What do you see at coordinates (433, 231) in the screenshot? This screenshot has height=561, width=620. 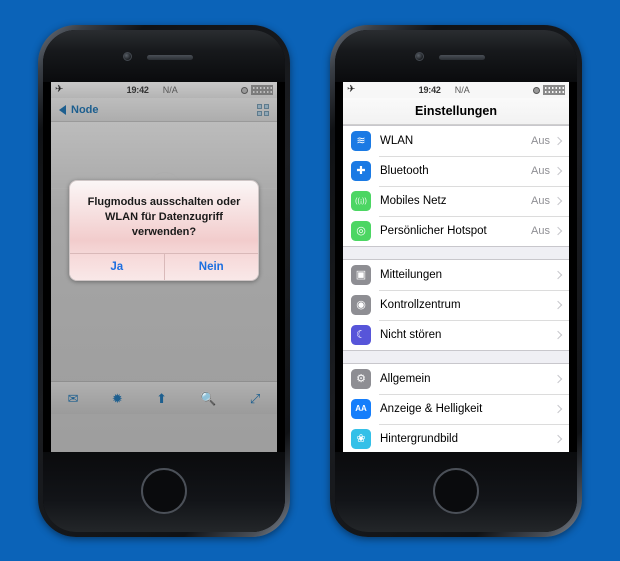 I see `settings-row-label: Persönlicher Hotspot` at bounding box center [433, 231].